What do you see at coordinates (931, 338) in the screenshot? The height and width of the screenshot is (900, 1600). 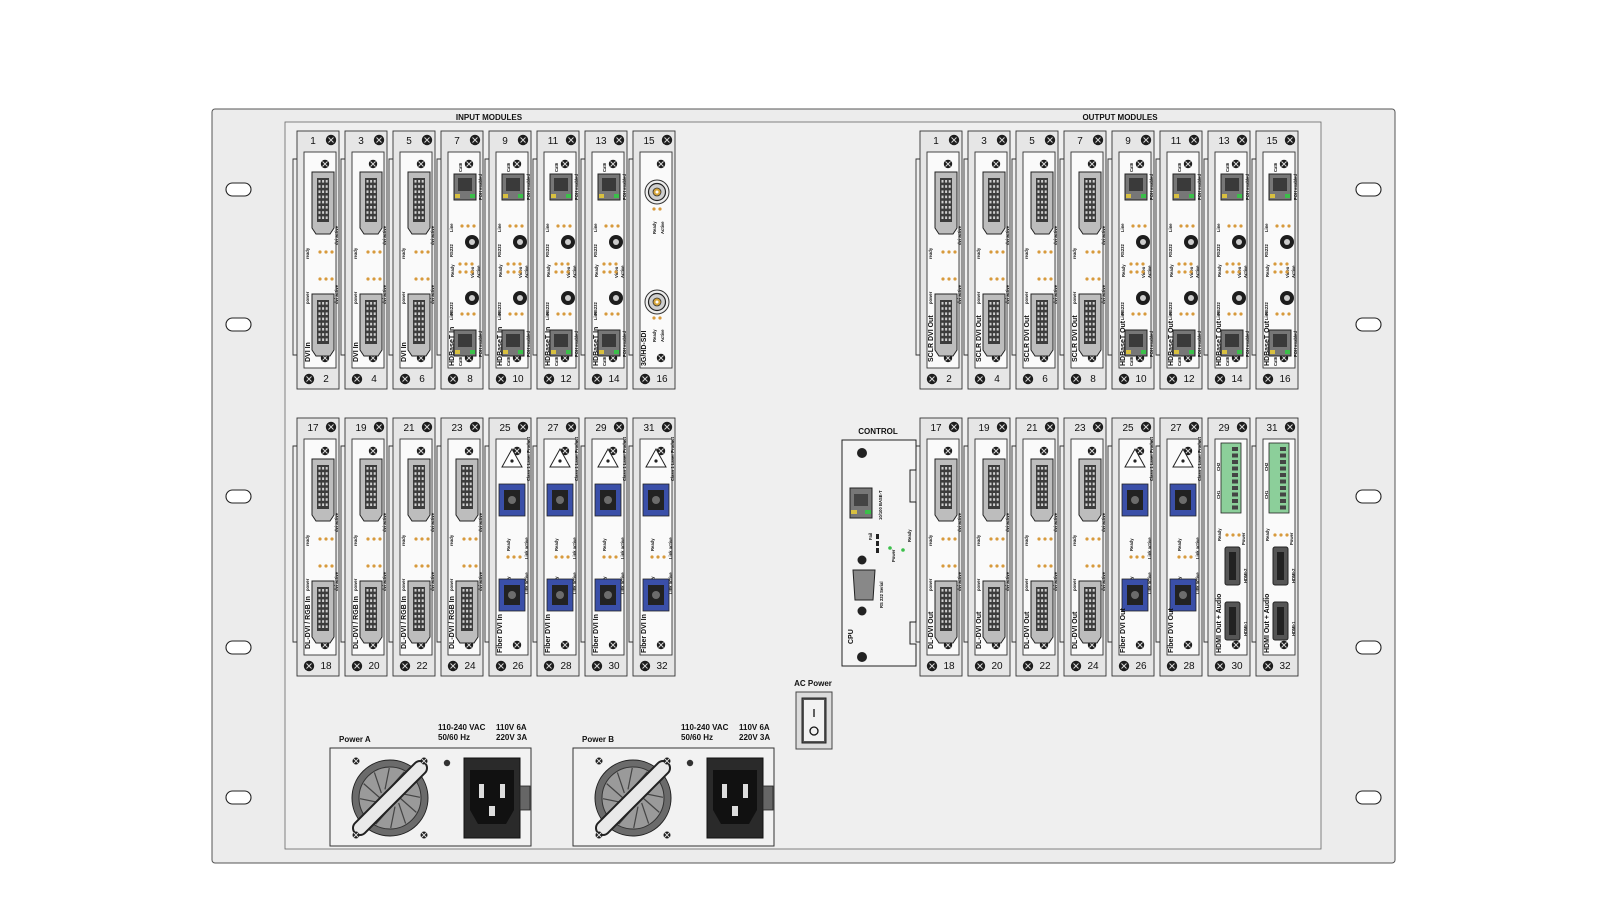 I see `card-label: SCLR DVI Out` at bounding box center [931, 338].